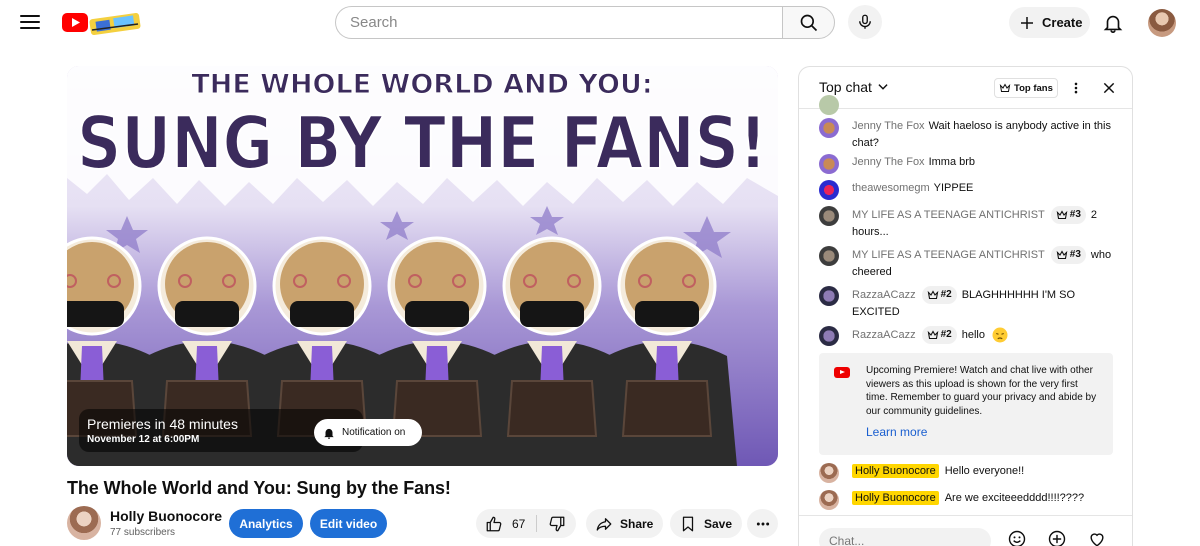  Describe the element at coordinates (329, 433) in the screenshot. I see `bell-ringing-icon` at that location.